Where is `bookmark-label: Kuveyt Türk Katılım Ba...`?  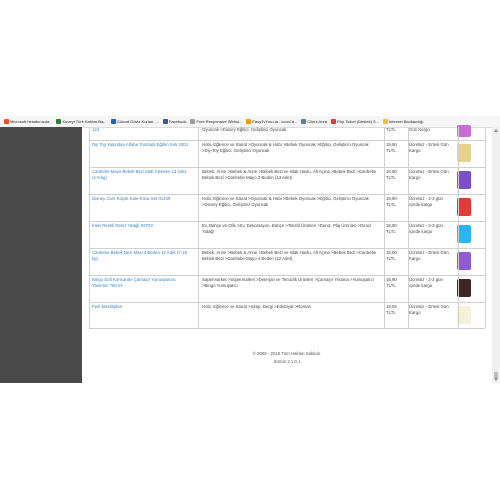 bookmark-label: Kuveyt Türk Katılım Ba... is located at coordinates (84, 121).